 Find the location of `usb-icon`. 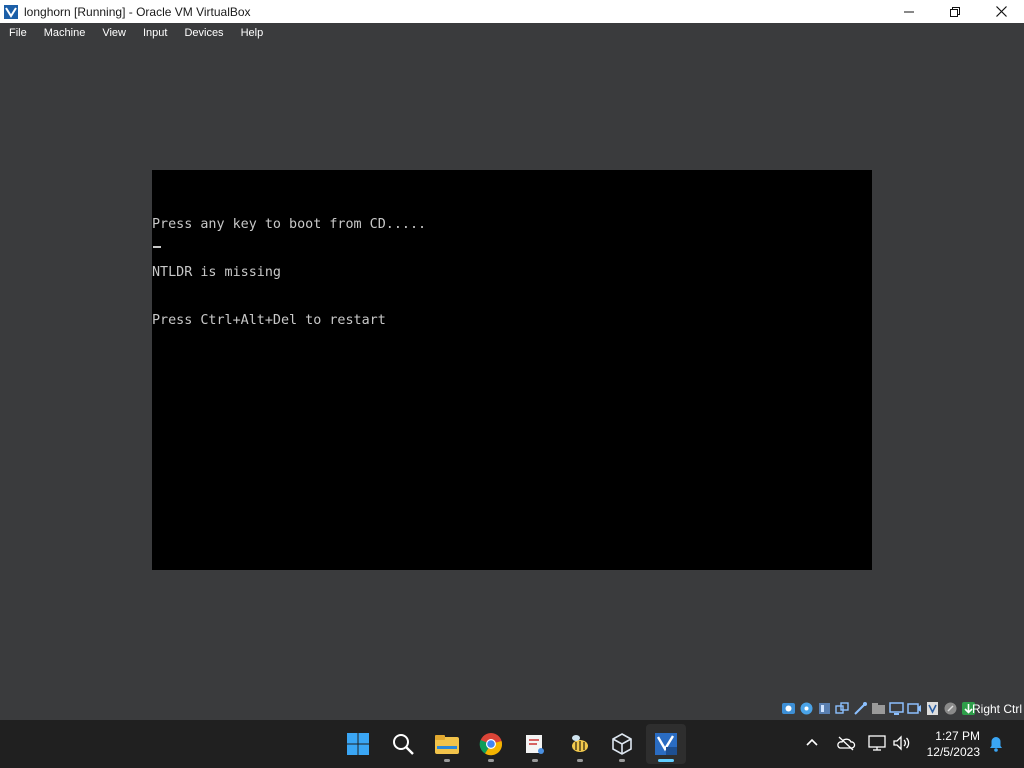

usb-icon is located at coordinates (860, 708).